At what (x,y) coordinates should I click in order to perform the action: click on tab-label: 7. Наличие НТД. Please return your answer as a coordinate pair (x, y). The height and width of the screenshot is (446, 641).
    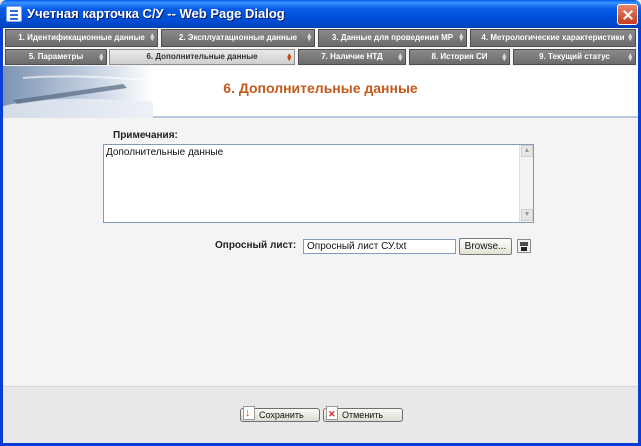
    Looking at the image, I should click on (352, 56).